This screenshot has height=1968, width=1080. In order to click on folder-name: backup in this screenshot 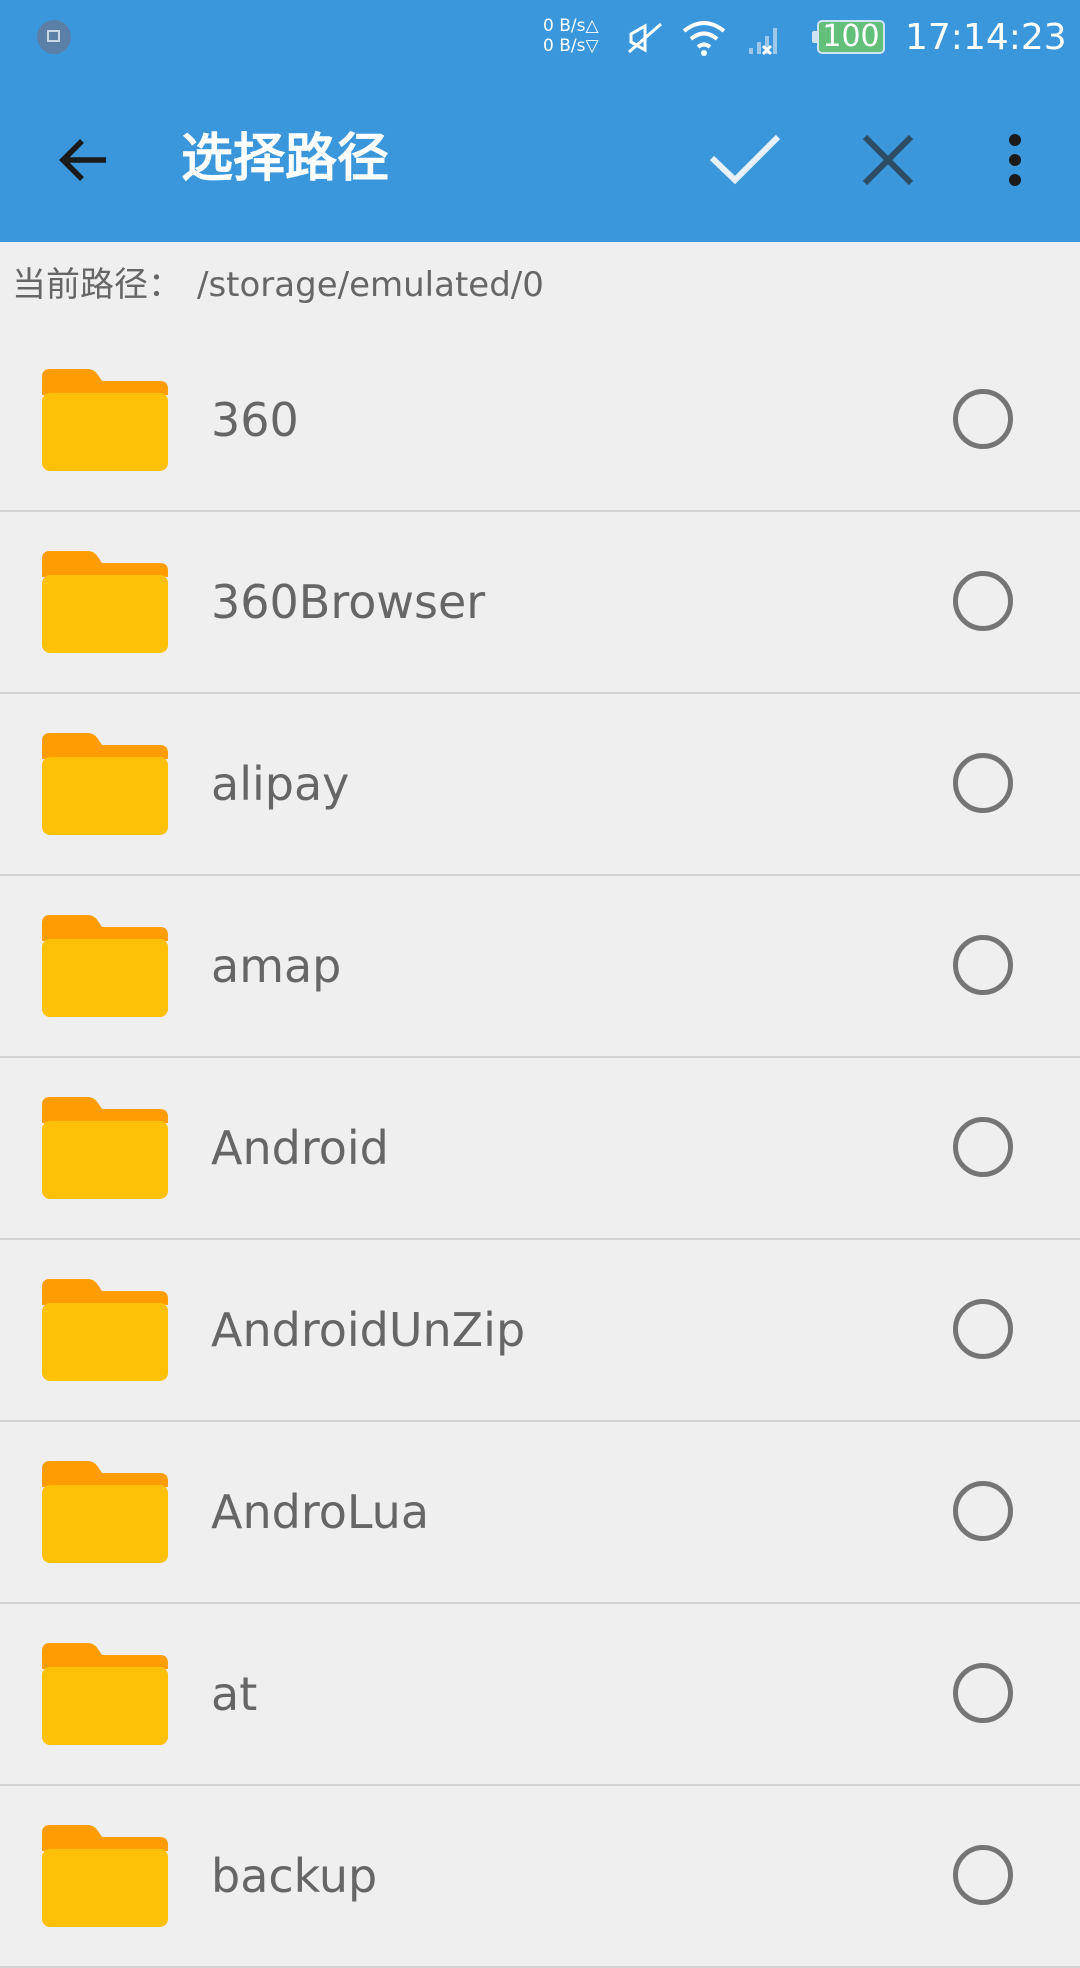, I will do `click(294, 1876)`.